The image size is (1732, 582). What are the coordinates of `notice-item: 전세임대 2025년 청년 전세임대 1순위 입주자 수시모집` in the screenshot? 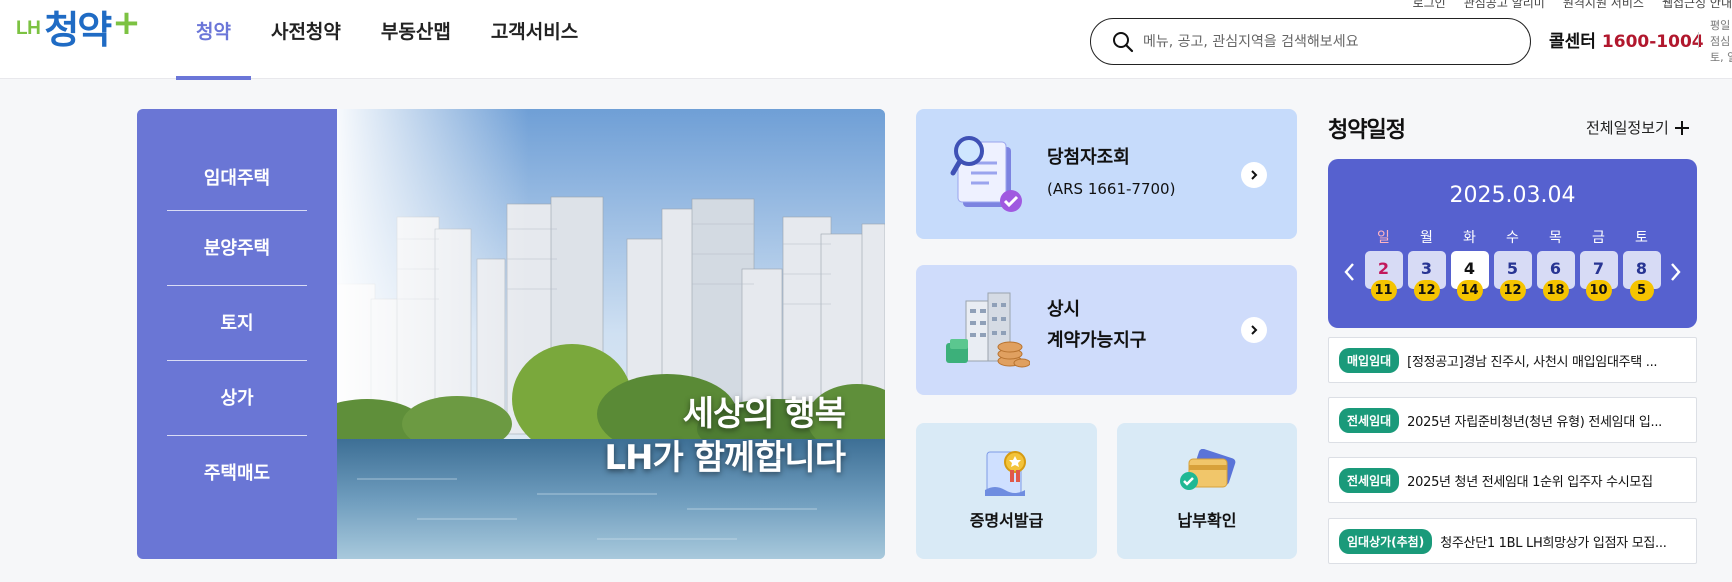 It's located at (1512, 480).